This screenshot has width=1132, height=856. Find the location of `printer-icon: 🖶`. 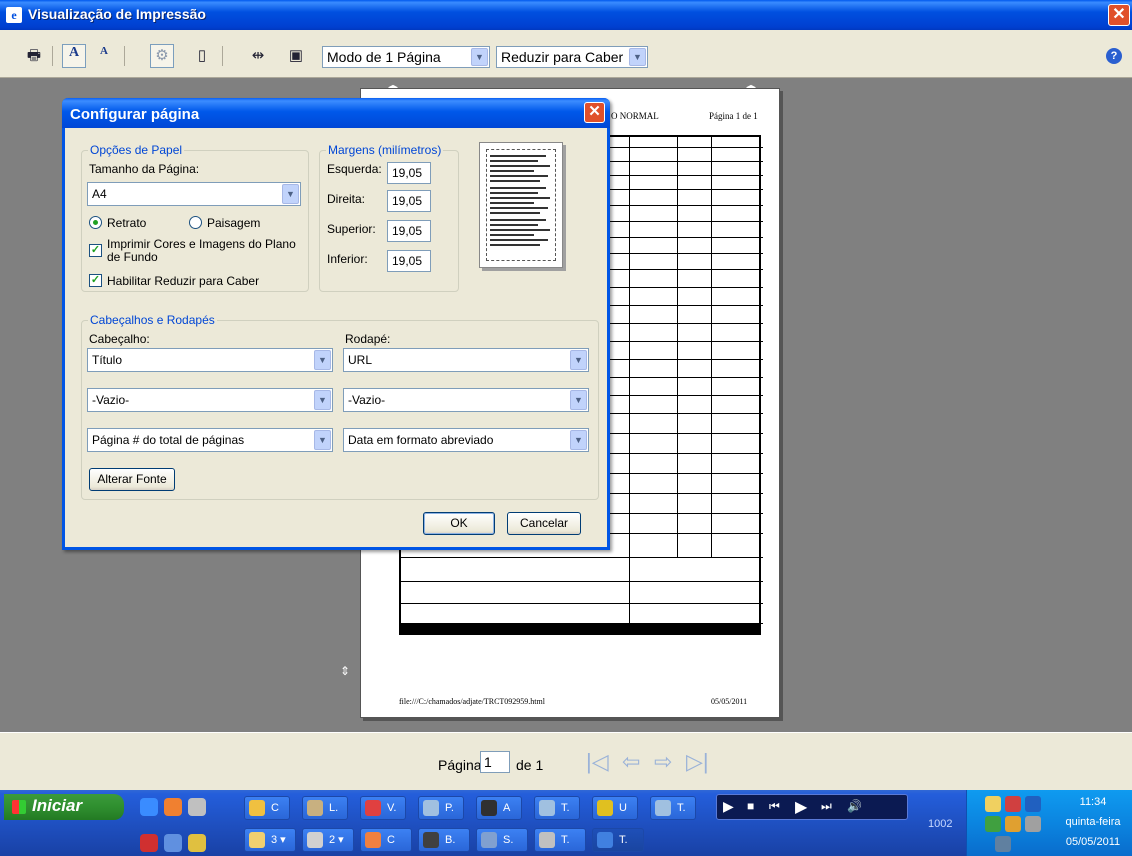

printer-icon: 🖶 is located at coordinates (34, 56).